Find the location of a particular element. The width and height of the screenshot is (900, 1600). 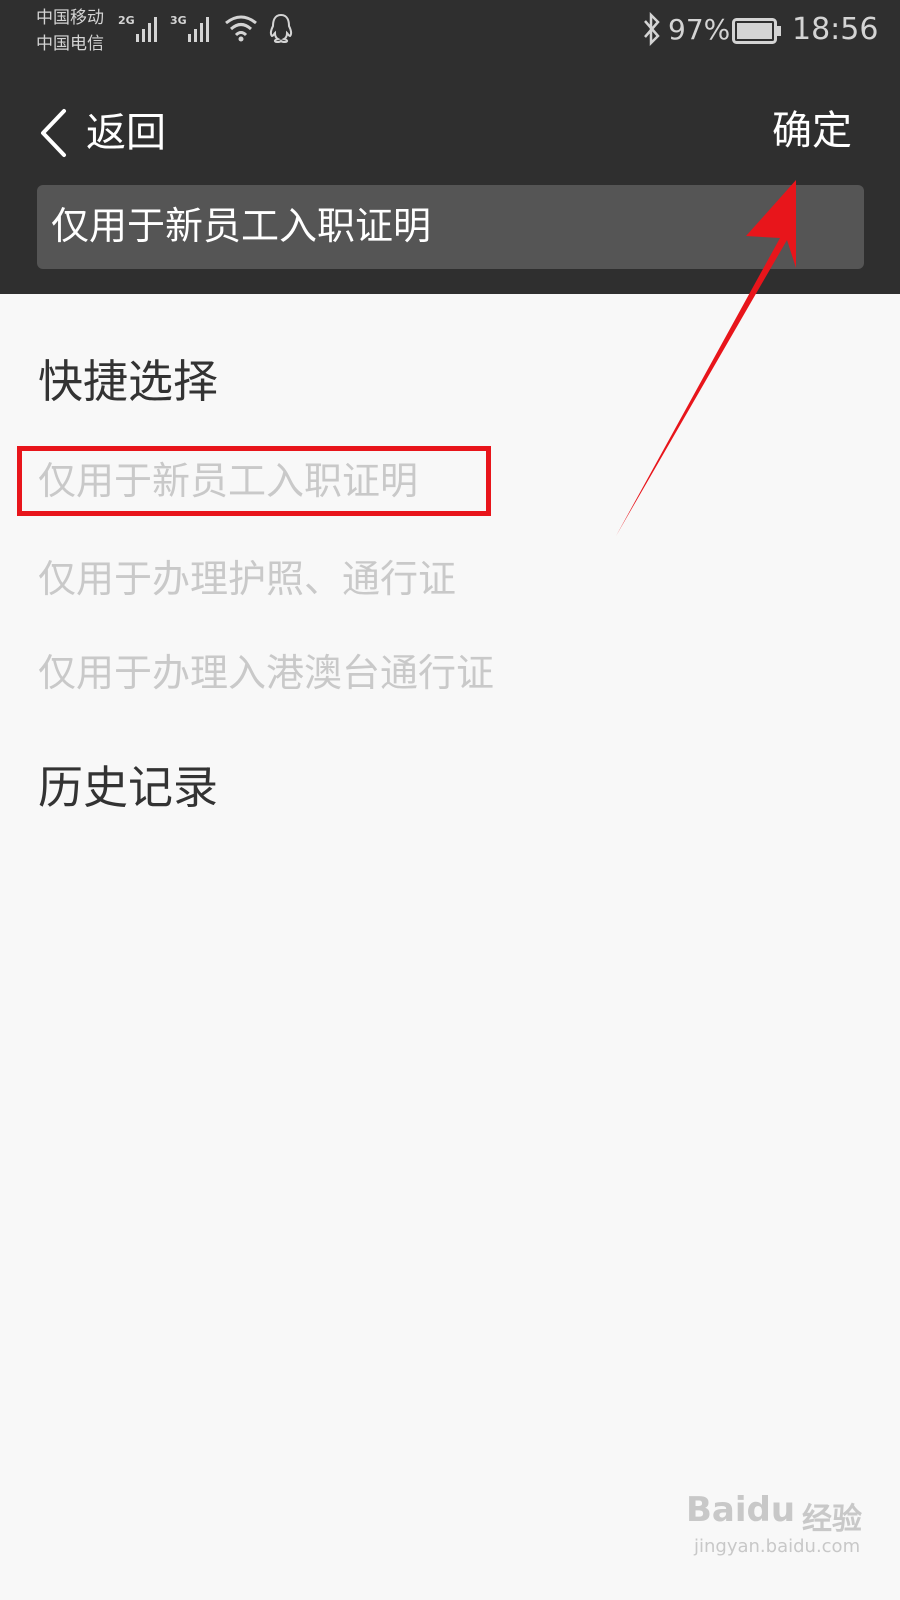

confirm-button: 确定 is located at coordinates (812, 131).